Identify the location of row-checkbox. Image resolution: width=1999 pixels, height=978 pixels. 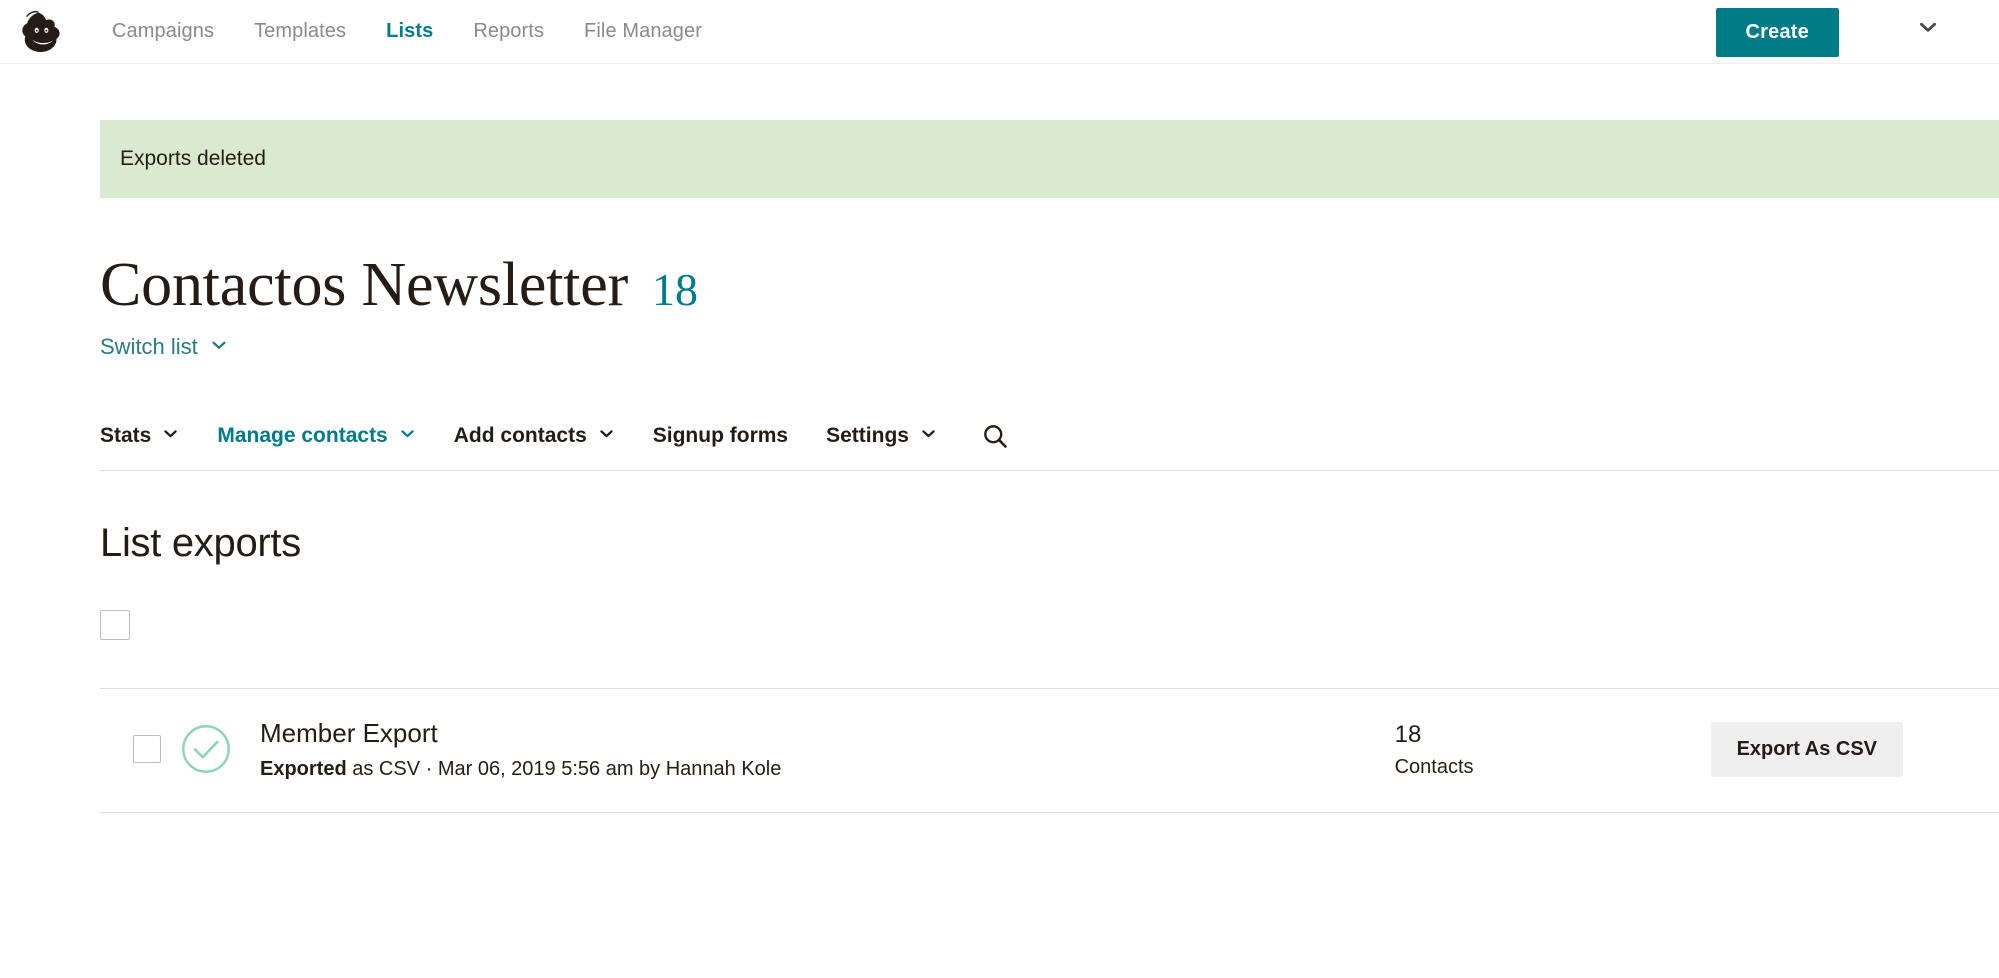
(147, 749).